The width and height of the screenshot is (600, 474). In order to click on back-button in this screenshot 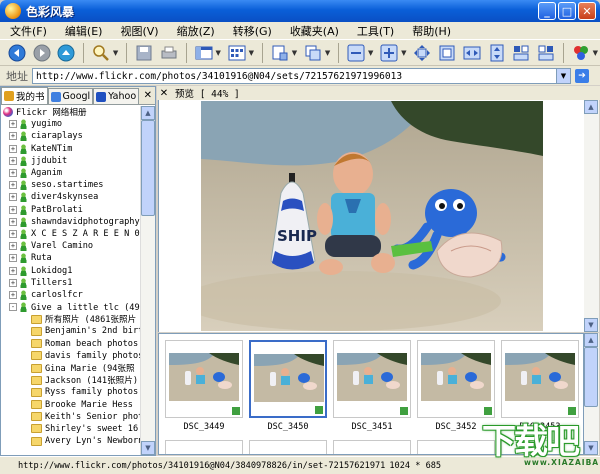, I will do `click(17, 53)`.